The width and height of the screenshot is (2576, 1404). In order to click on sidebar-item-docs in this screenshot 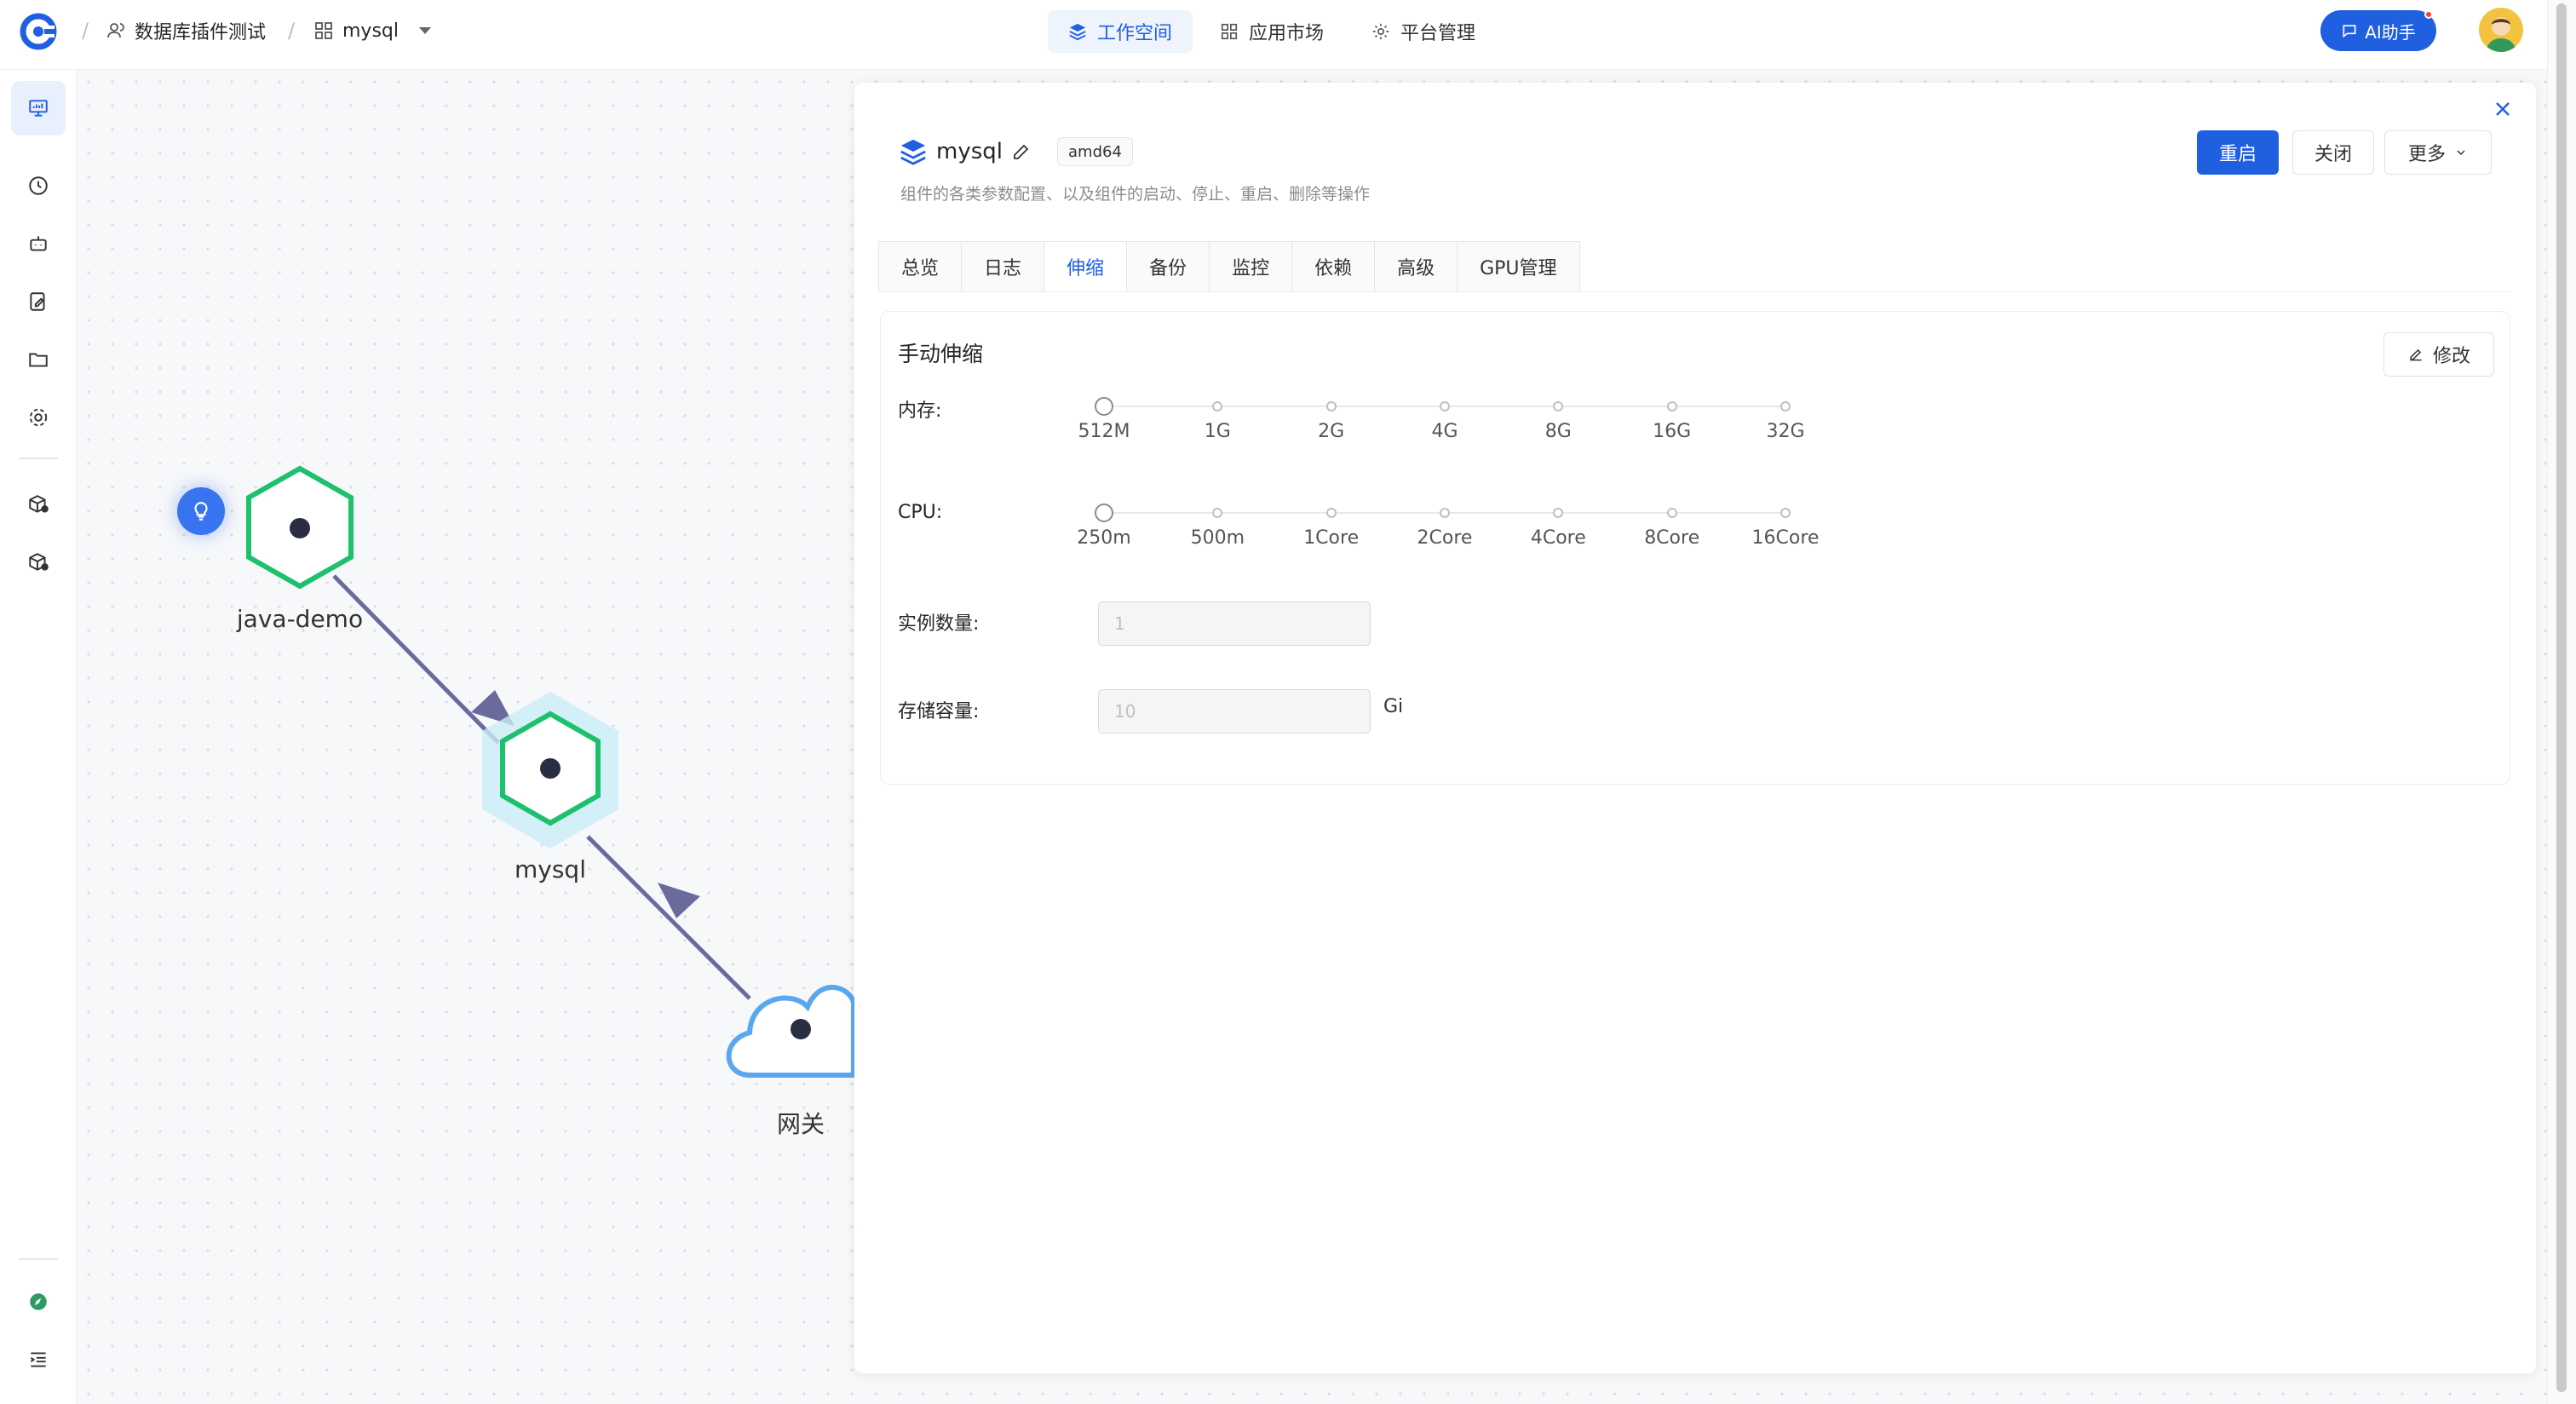, I will do `click(38, 301)`.